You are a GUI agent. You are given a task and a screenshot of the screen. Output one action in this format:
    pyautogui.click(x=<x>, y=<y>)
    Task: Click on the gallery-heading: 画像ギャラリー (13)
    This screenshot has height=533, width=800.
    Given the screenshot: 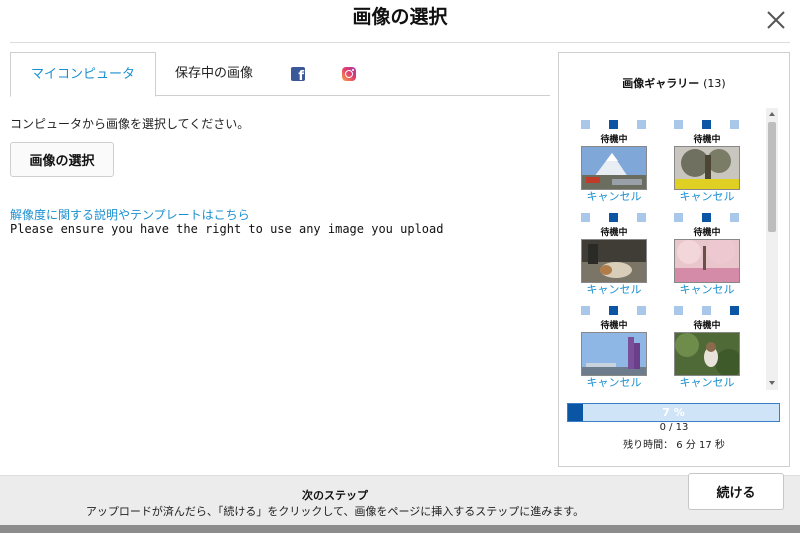 What is the action you would take?
    pyautogui.click(x=674, y=83)
    